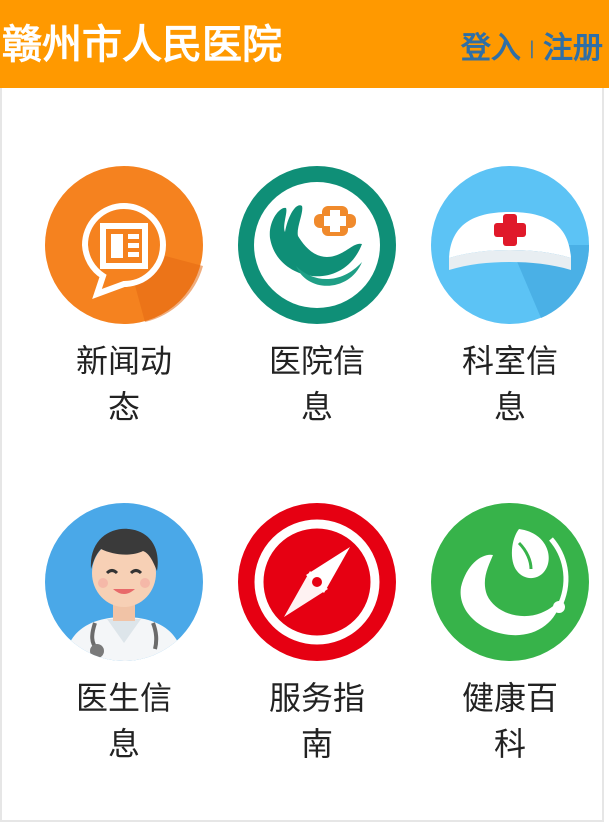 The height and width of the screenshot is (826, 609). I want to click on leaf-hand-icon, so click(510, 582).